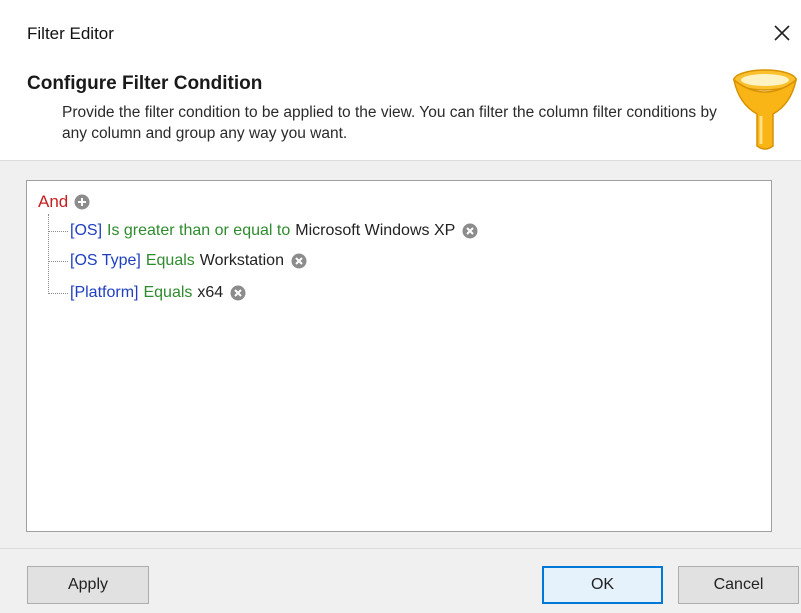 This screenshot has height=613, width=801. What do you see at coordinates (145, 83) in the screenshot?
I see `header-title: Configure Filter Condition` at bounding box center [145, 83].